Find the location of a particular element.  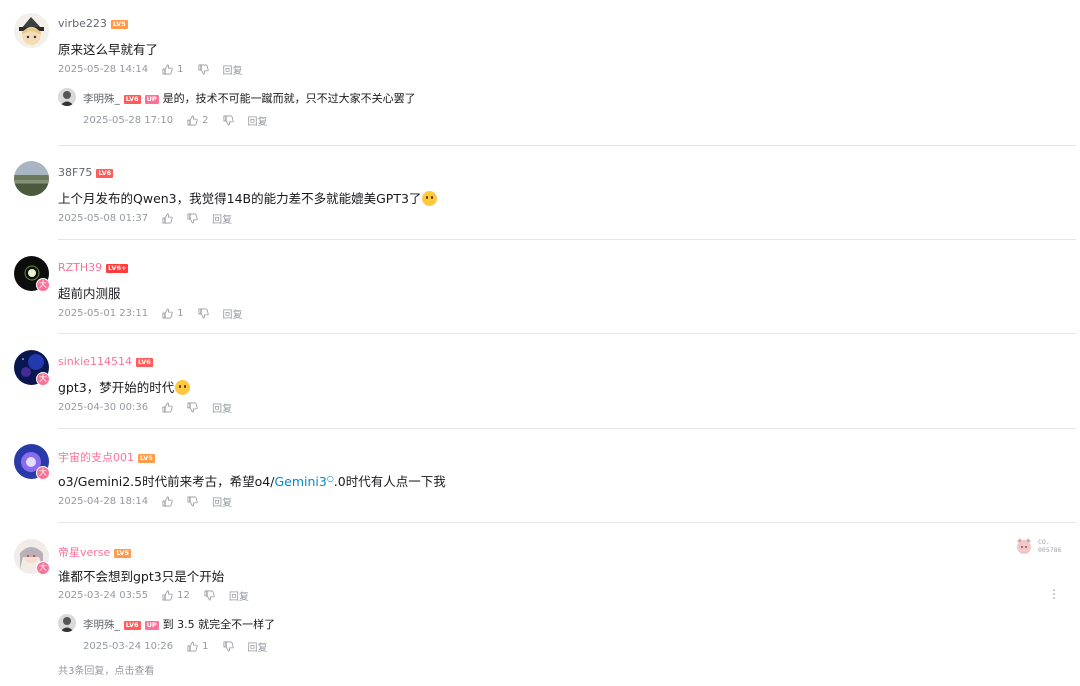

like-button: 12 is located at coordinates (176, 595).